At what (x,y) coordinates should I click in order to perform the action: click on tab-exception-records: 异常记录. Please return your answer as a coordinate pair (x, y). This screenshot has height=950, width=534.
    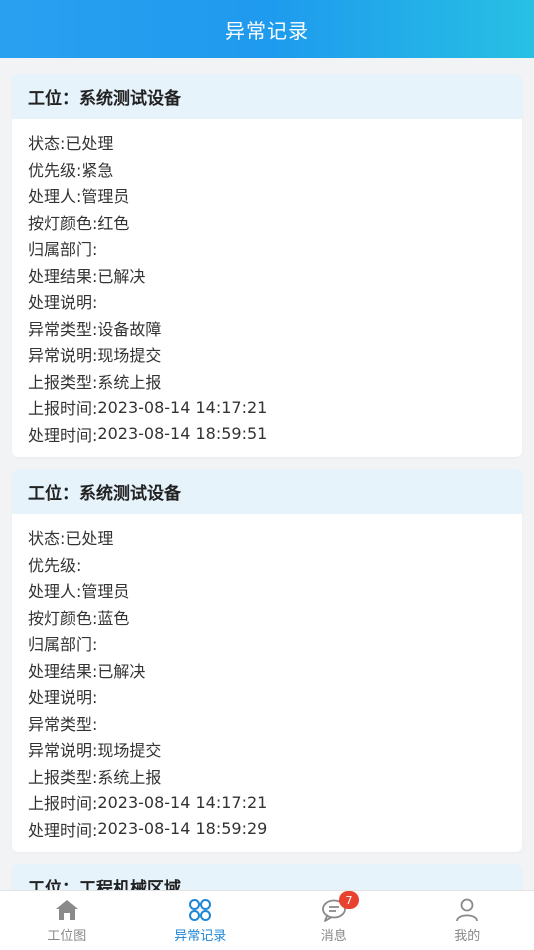
    Looking at the image, I should click on (201, 920).